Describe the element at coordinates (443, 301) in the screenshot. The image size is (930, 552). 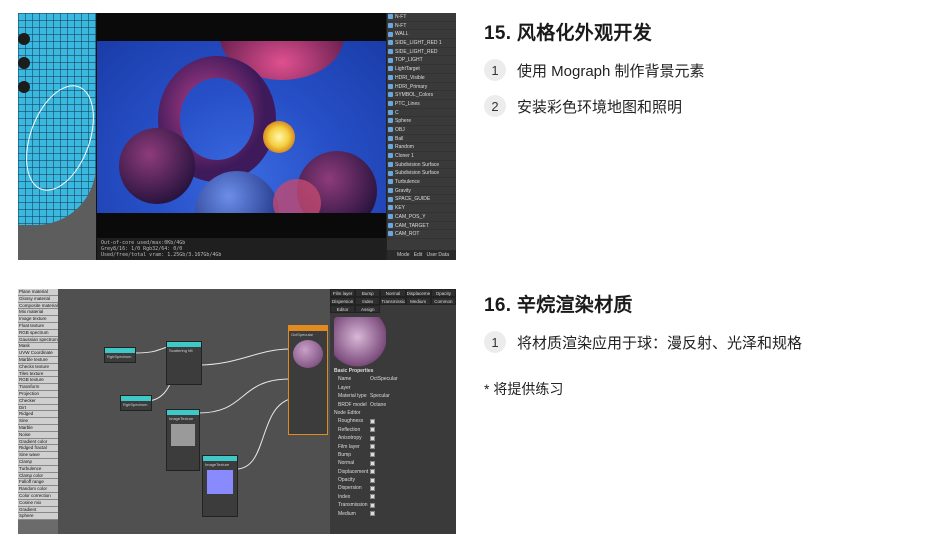
I see `material-tab: Common` at that location.